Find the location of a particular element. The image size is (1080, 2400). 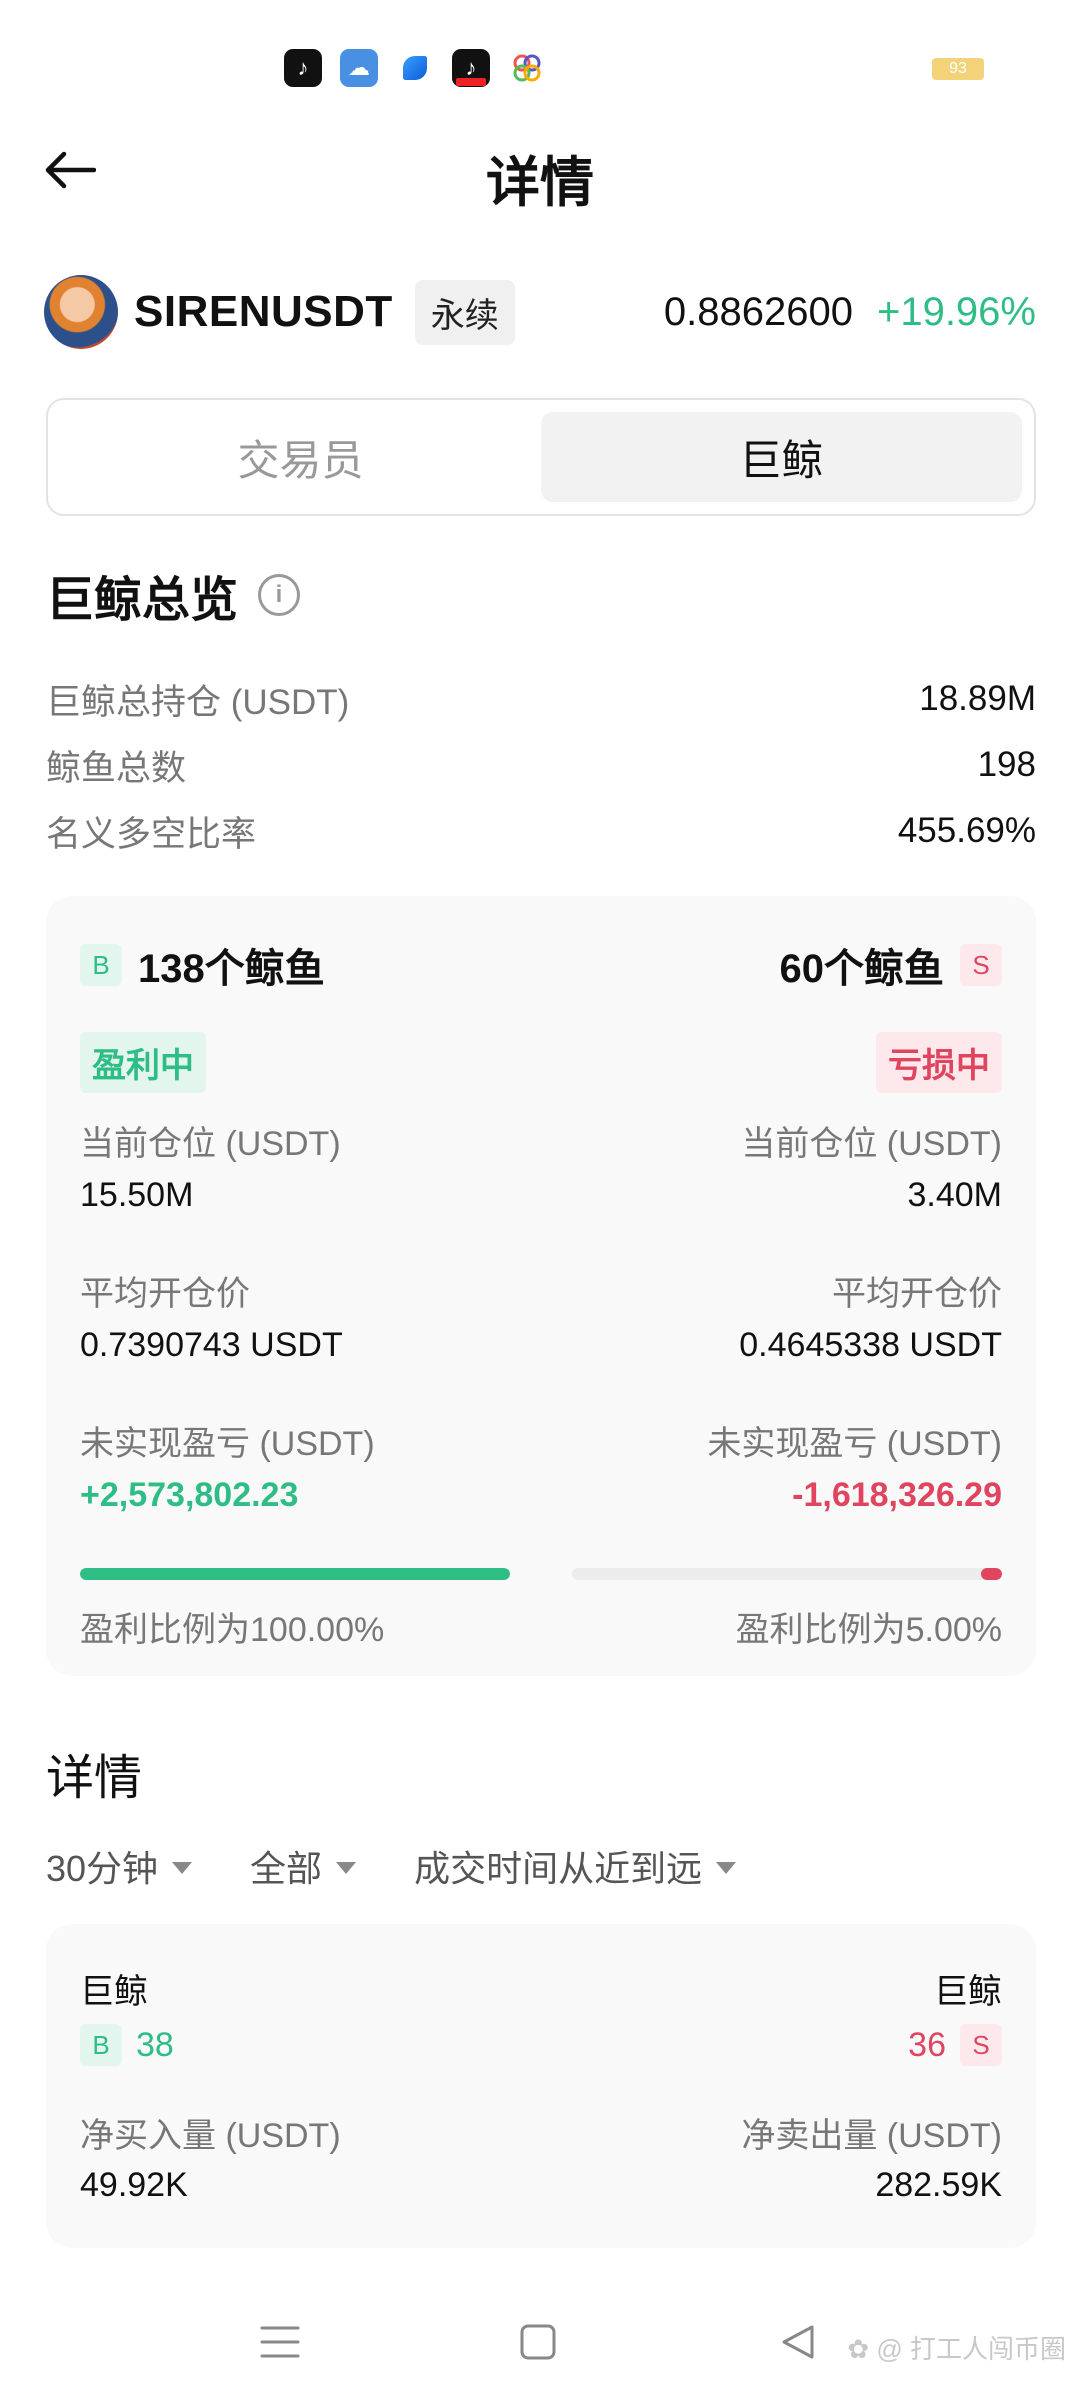

back-triangle-icon is located at coordinates (798, 2342).